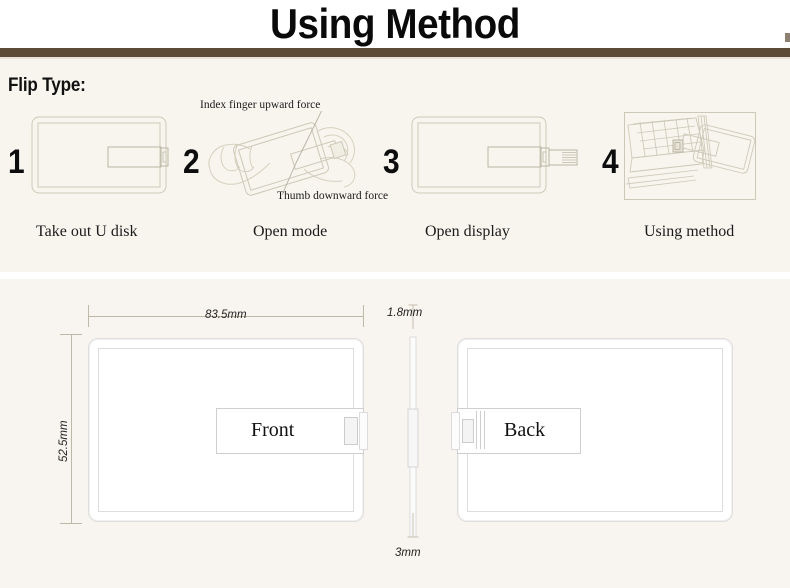 Image resolution: width=790 pixels, height=588 pixels. Describe the element at coordinates (191, 162) in the screenshot. I see `step-number-2: 2` at that location.